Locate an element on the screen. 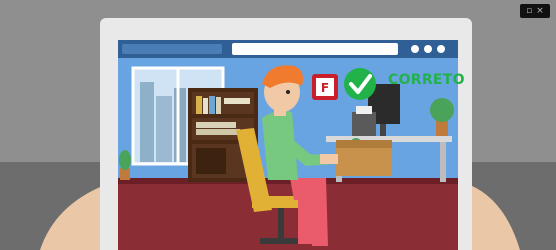 This screenshot has width=556, height=250. plant-right is located at coordinates (442, 110).